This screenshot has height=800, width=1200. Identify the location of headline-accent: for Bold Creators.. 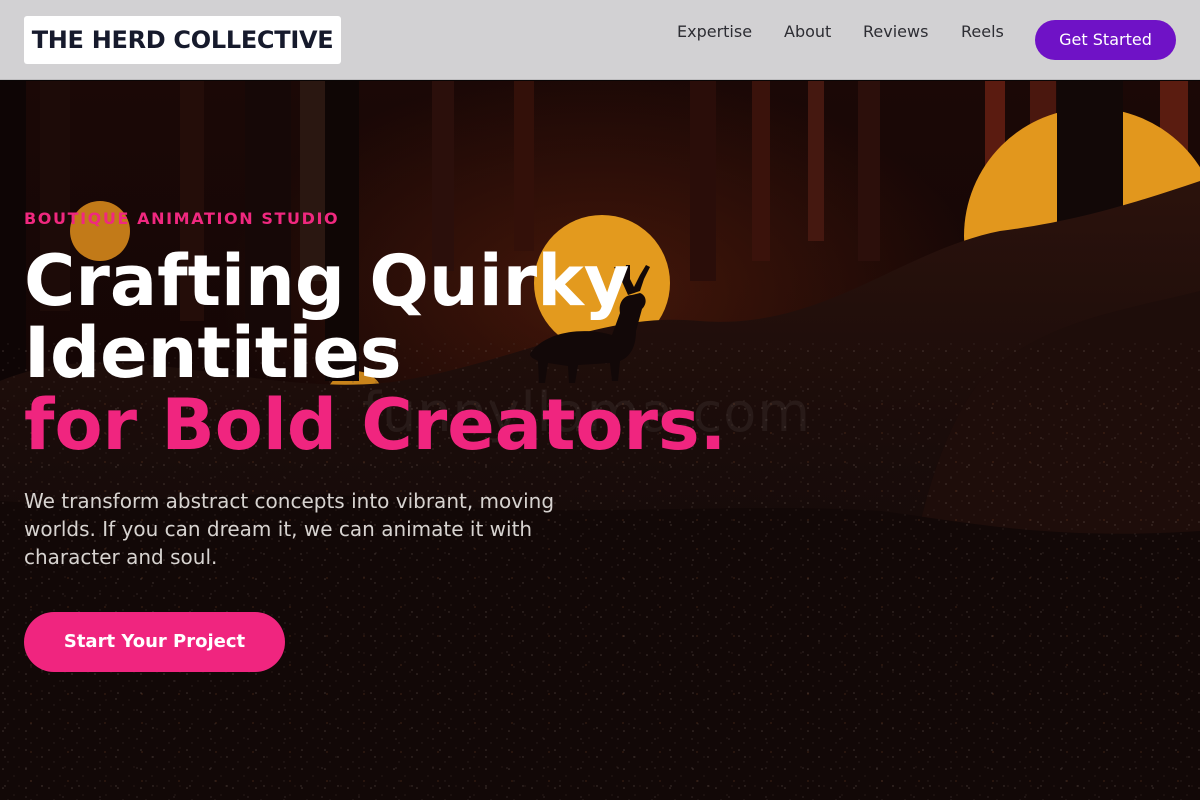
(375, 425).